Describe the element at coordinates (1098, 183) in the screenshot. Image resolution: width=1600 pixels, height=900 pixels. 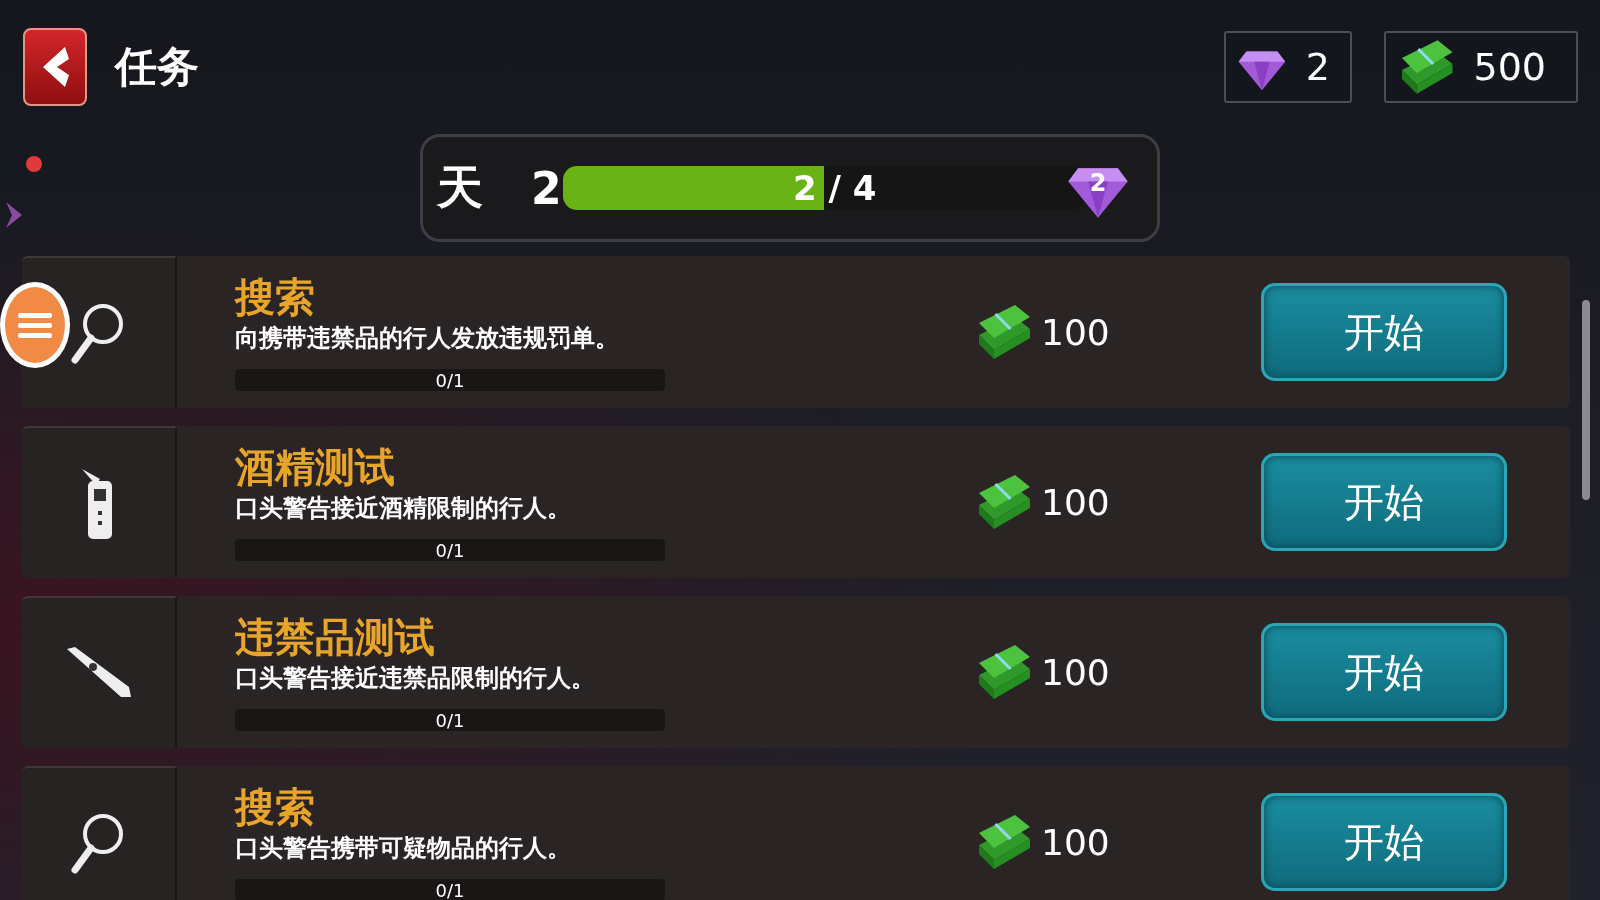
I see `gem-reward-count: 2` at that location.